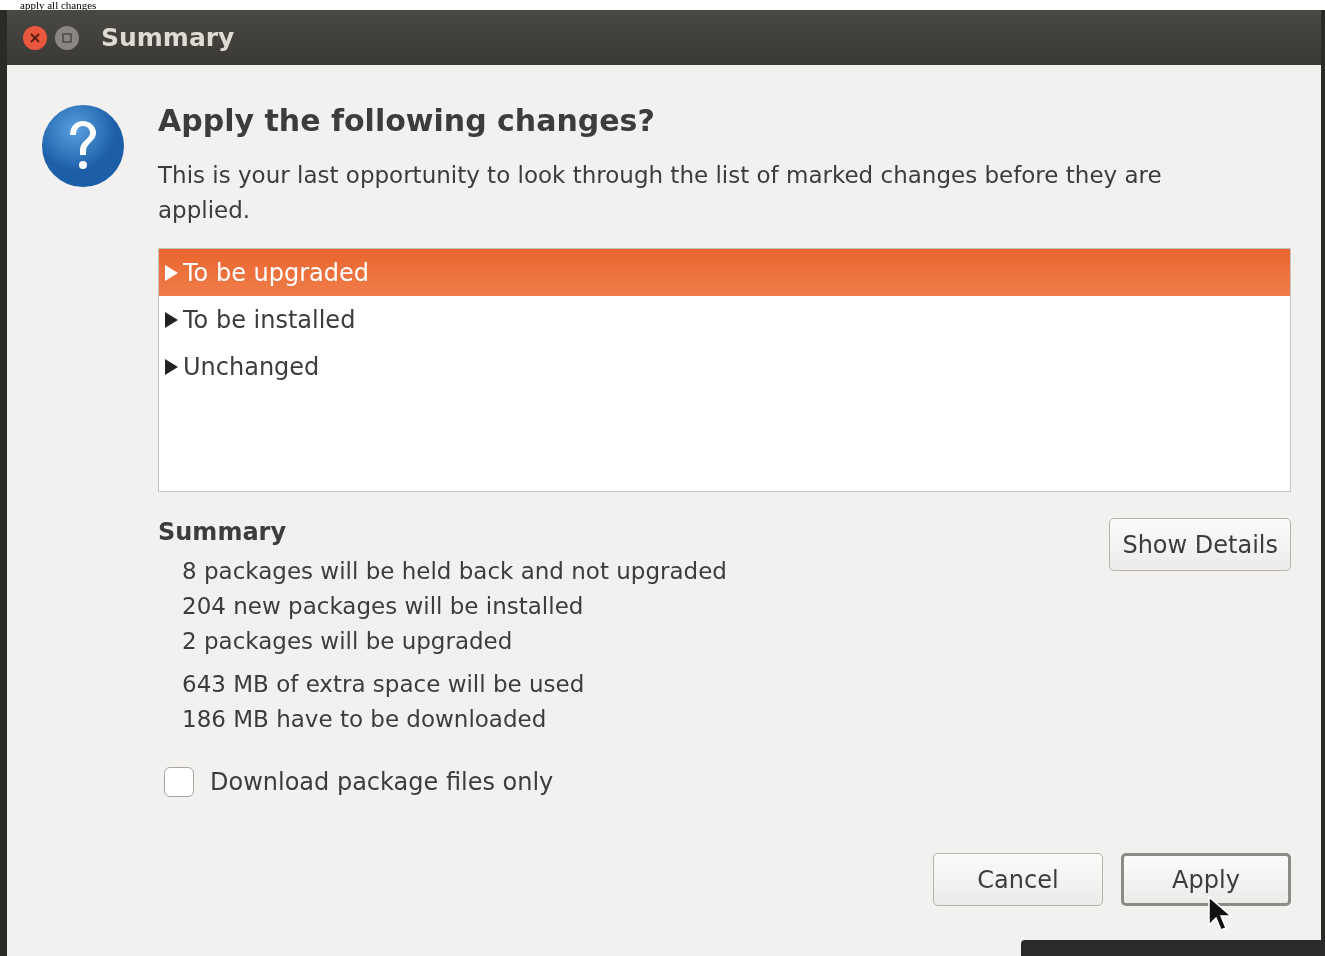 The image size is (1325, 956). I want to click on summary-line: 2 packages will be upgraded, so click(347, 641).